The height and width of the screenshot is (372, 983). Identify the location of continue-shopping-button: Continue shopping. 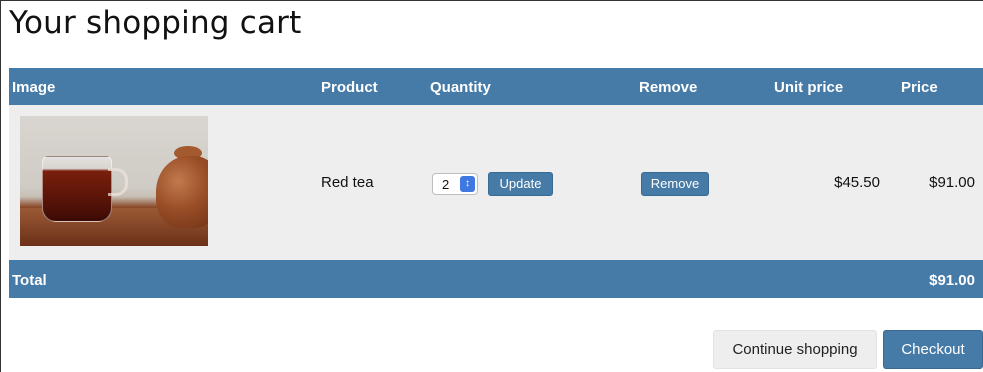
(795, 349).